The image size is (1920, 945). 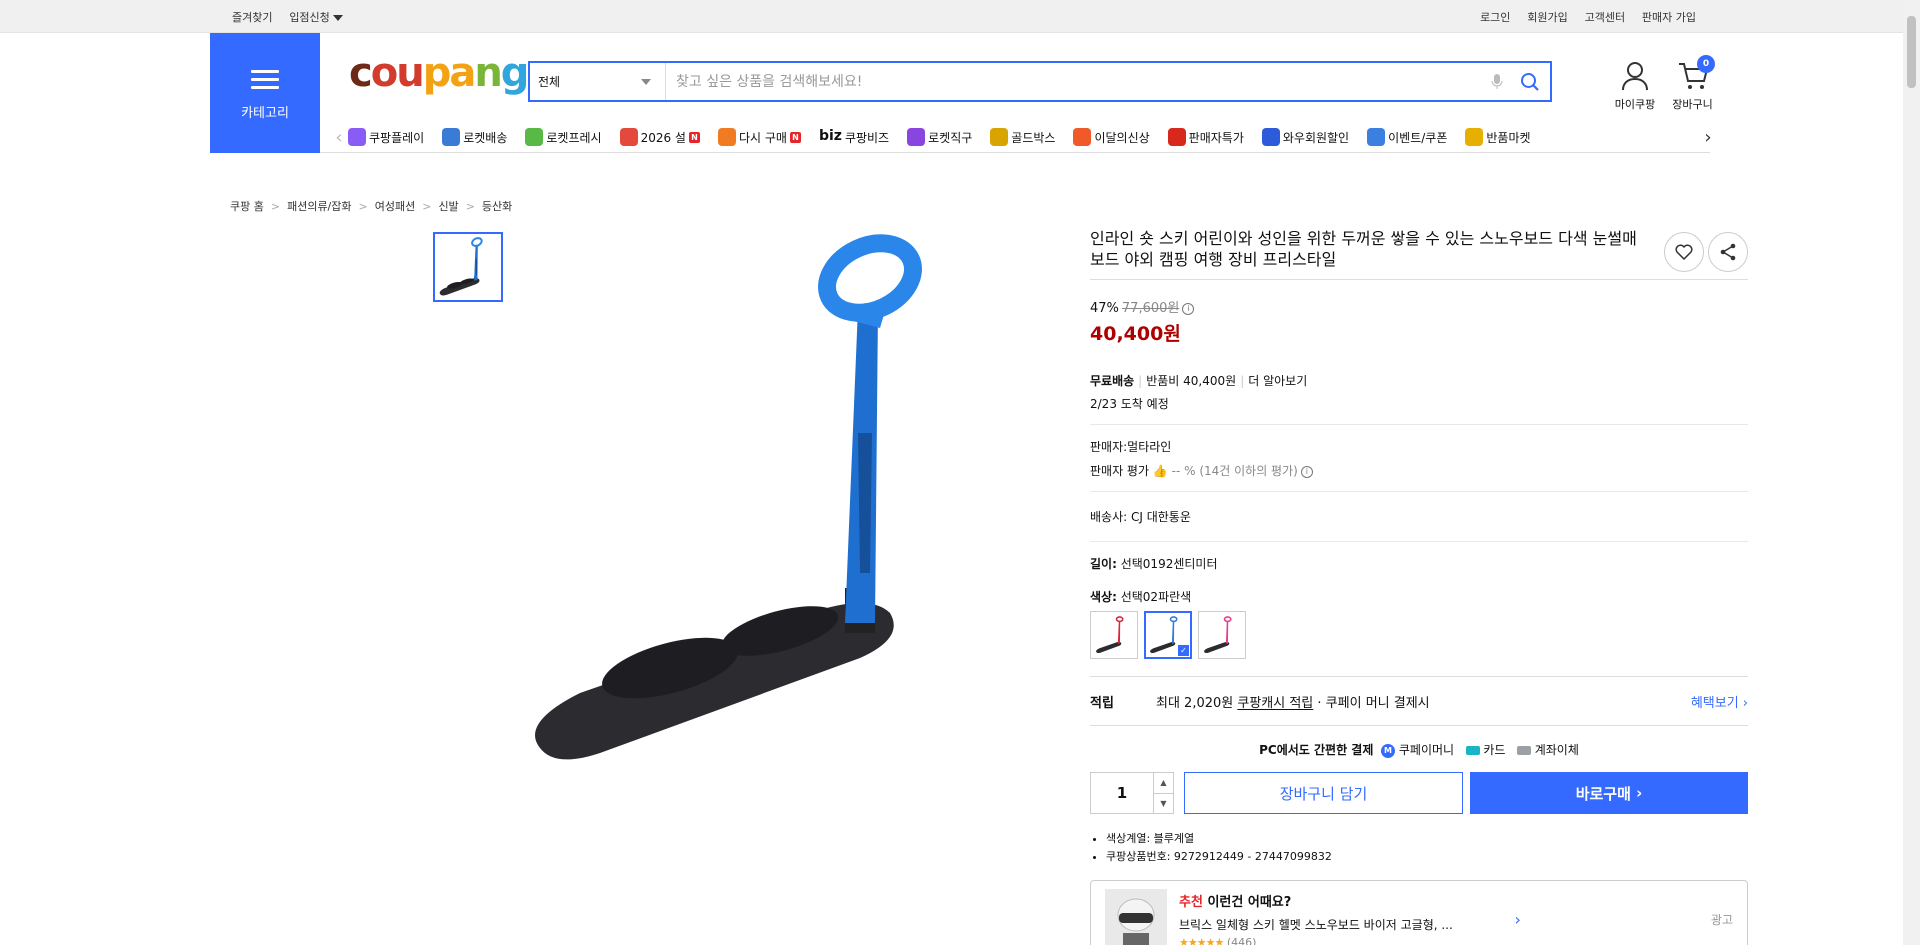 I want to click on new-badge: N, so click(x=795, y=137).